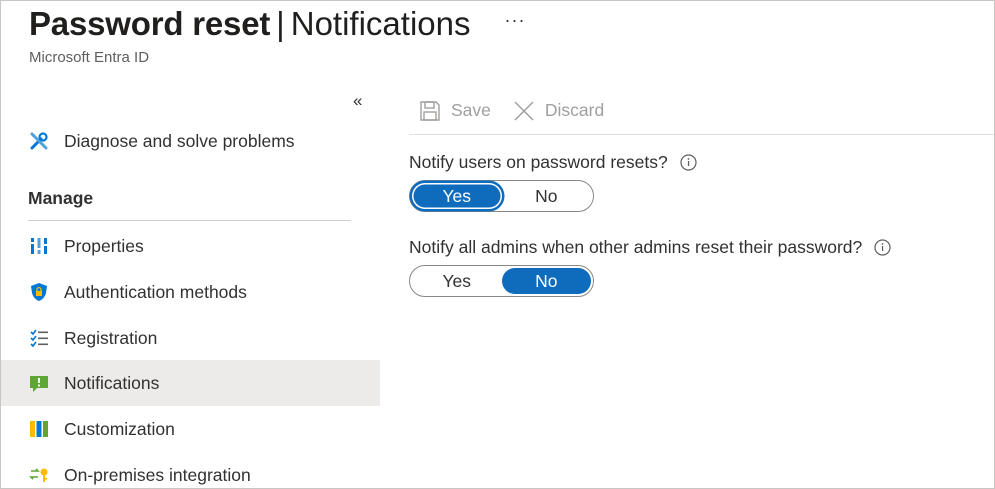 The height and width of the screenshot is (489, 995). Describe the element at coordinates (39, 292) in the screenshot. I see `shield-icon` at that location.